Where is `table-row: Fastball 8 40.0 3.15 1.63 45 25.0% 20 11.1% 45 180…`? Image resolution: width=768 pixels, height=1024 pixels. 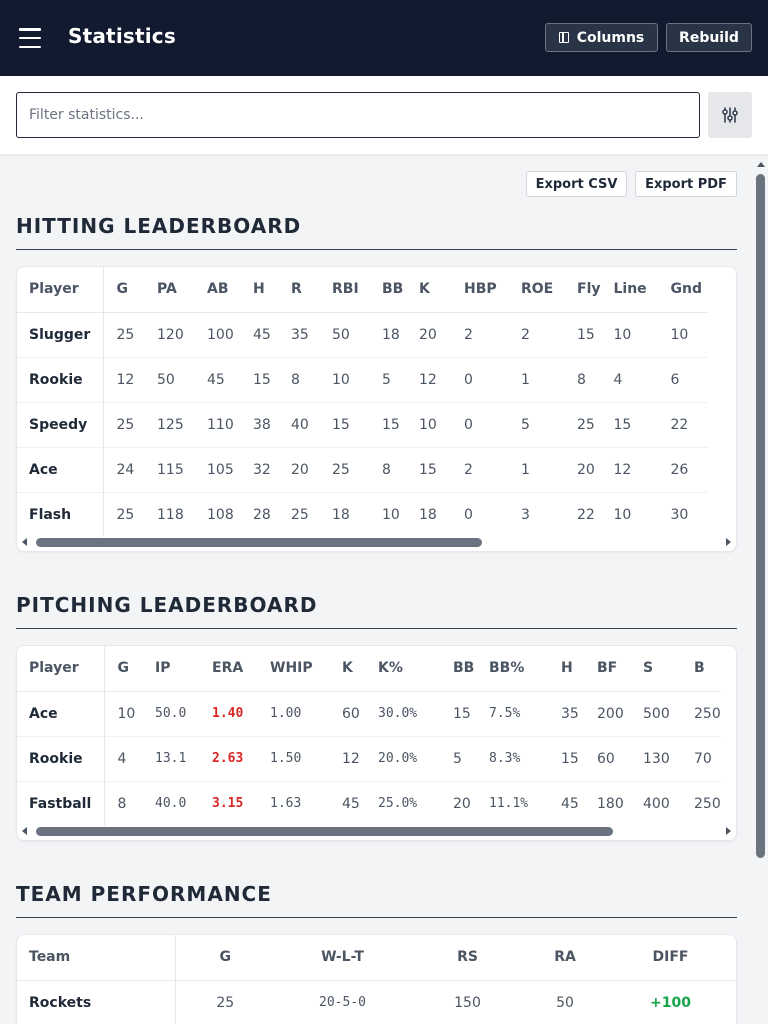 table-row: Fastball 8 40.0 3.15 1.63 45 25.0% 20 11.1% 45 180… is located at coordinates (369, 803).